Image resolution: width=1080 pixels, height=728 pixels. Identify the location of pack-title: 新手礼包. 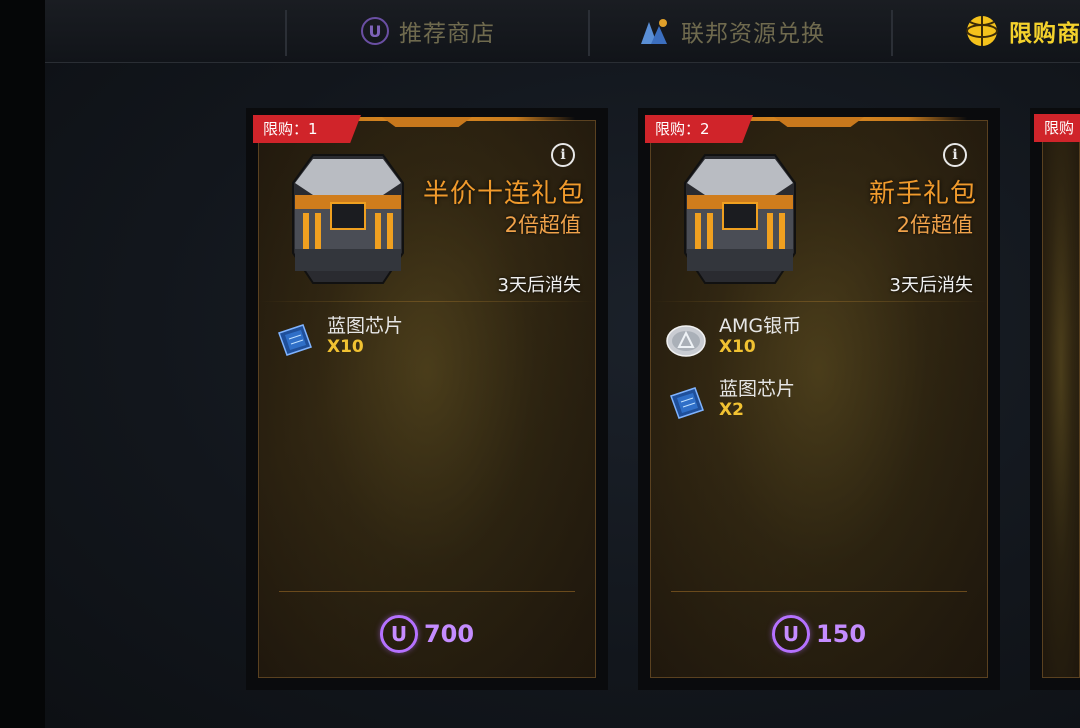
(922, 194).